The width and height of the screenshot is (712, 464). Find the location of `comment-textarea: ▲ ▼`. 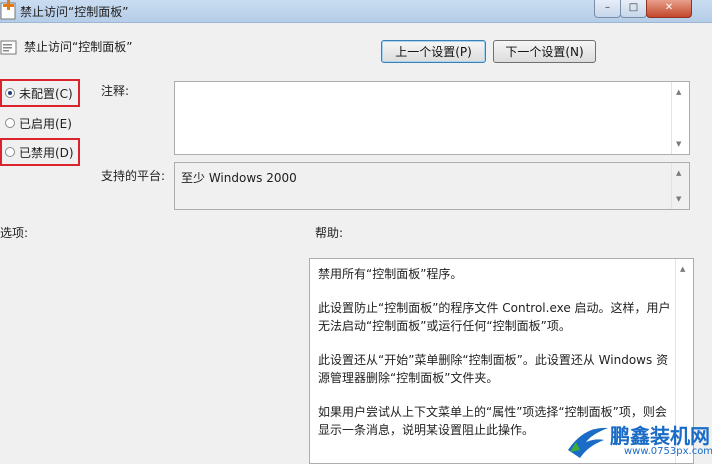

comment-textarea: ▲ ▼ is located at coordinates (432, 118).